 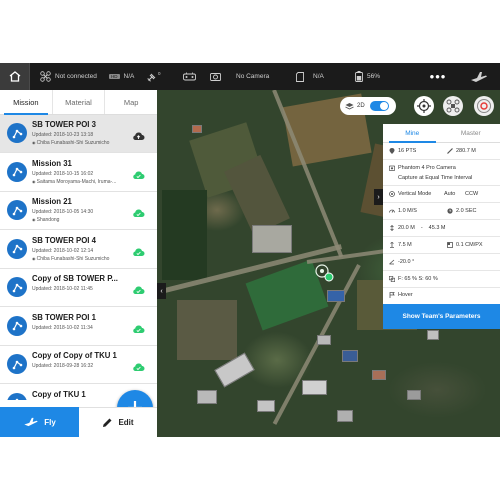 What do you see at coordinates (441, 316) in the screenshot?
I see `show-team-parameters-button: Show Team's Parameters` at bounding box center [441, 316].